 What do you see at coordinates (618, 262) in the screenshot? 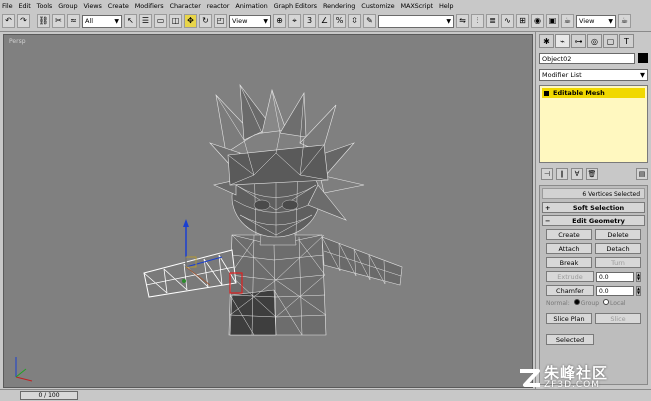
I see `turn-button: Turn` at bounding box center [618, 262].